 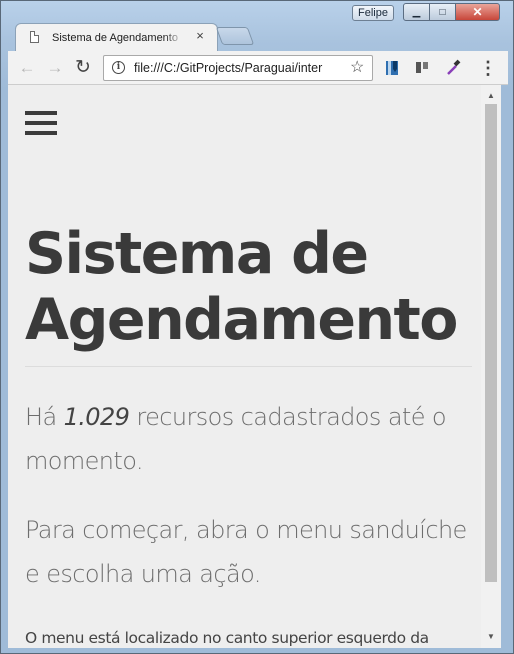 I want to click on tab-active: Sistema de Agendamento ×, so click(x=116, y=37).